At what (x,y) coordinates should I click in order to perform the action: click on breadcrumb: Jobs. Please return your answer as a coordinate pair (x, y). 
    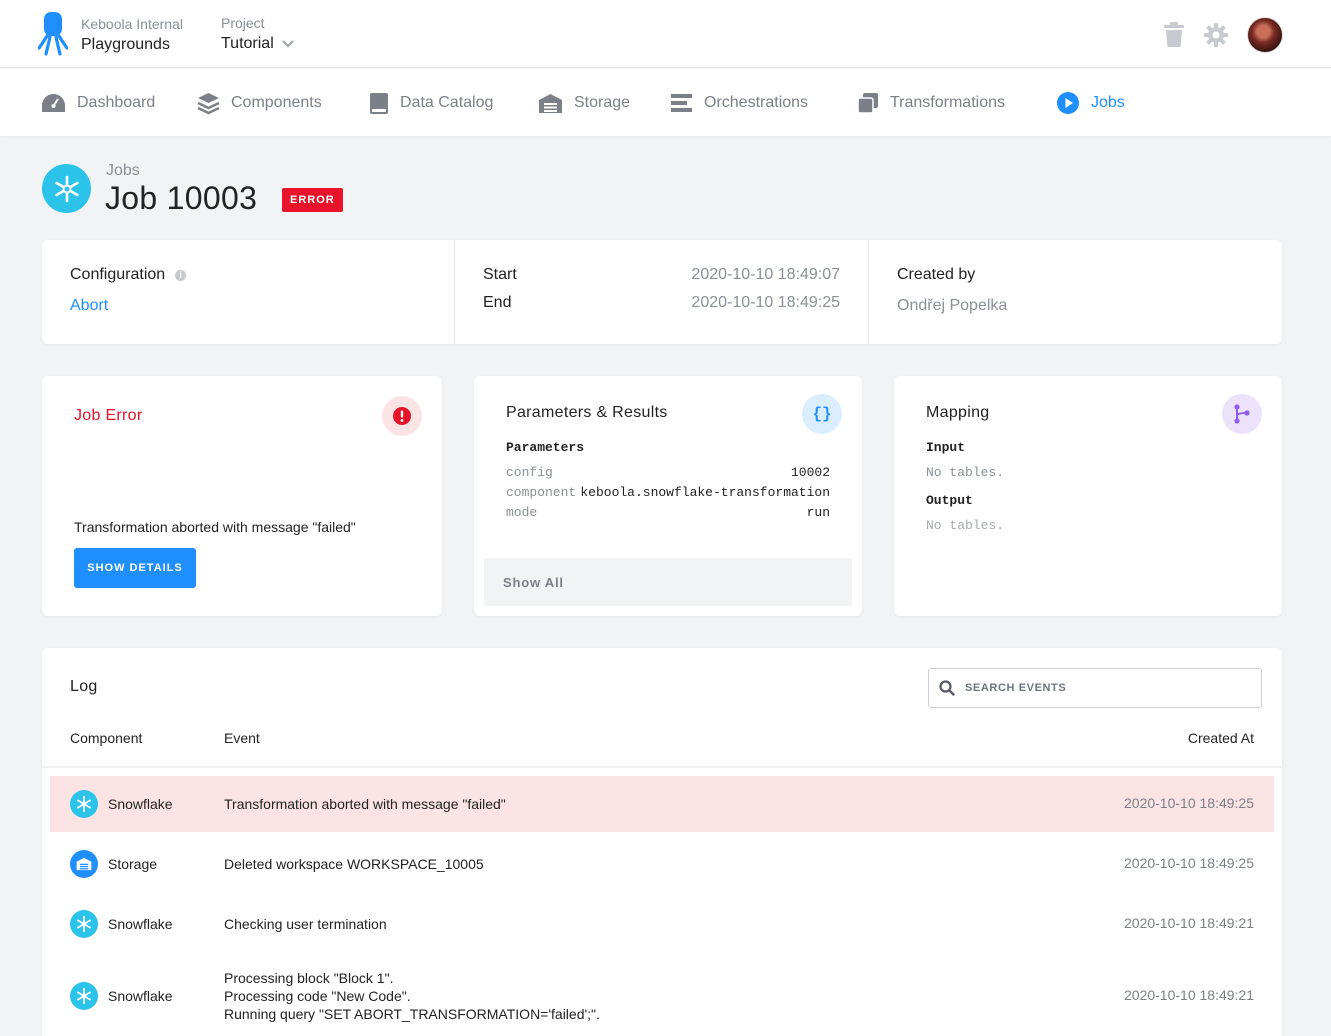
    Looking at the image, I should click on (123, 171).